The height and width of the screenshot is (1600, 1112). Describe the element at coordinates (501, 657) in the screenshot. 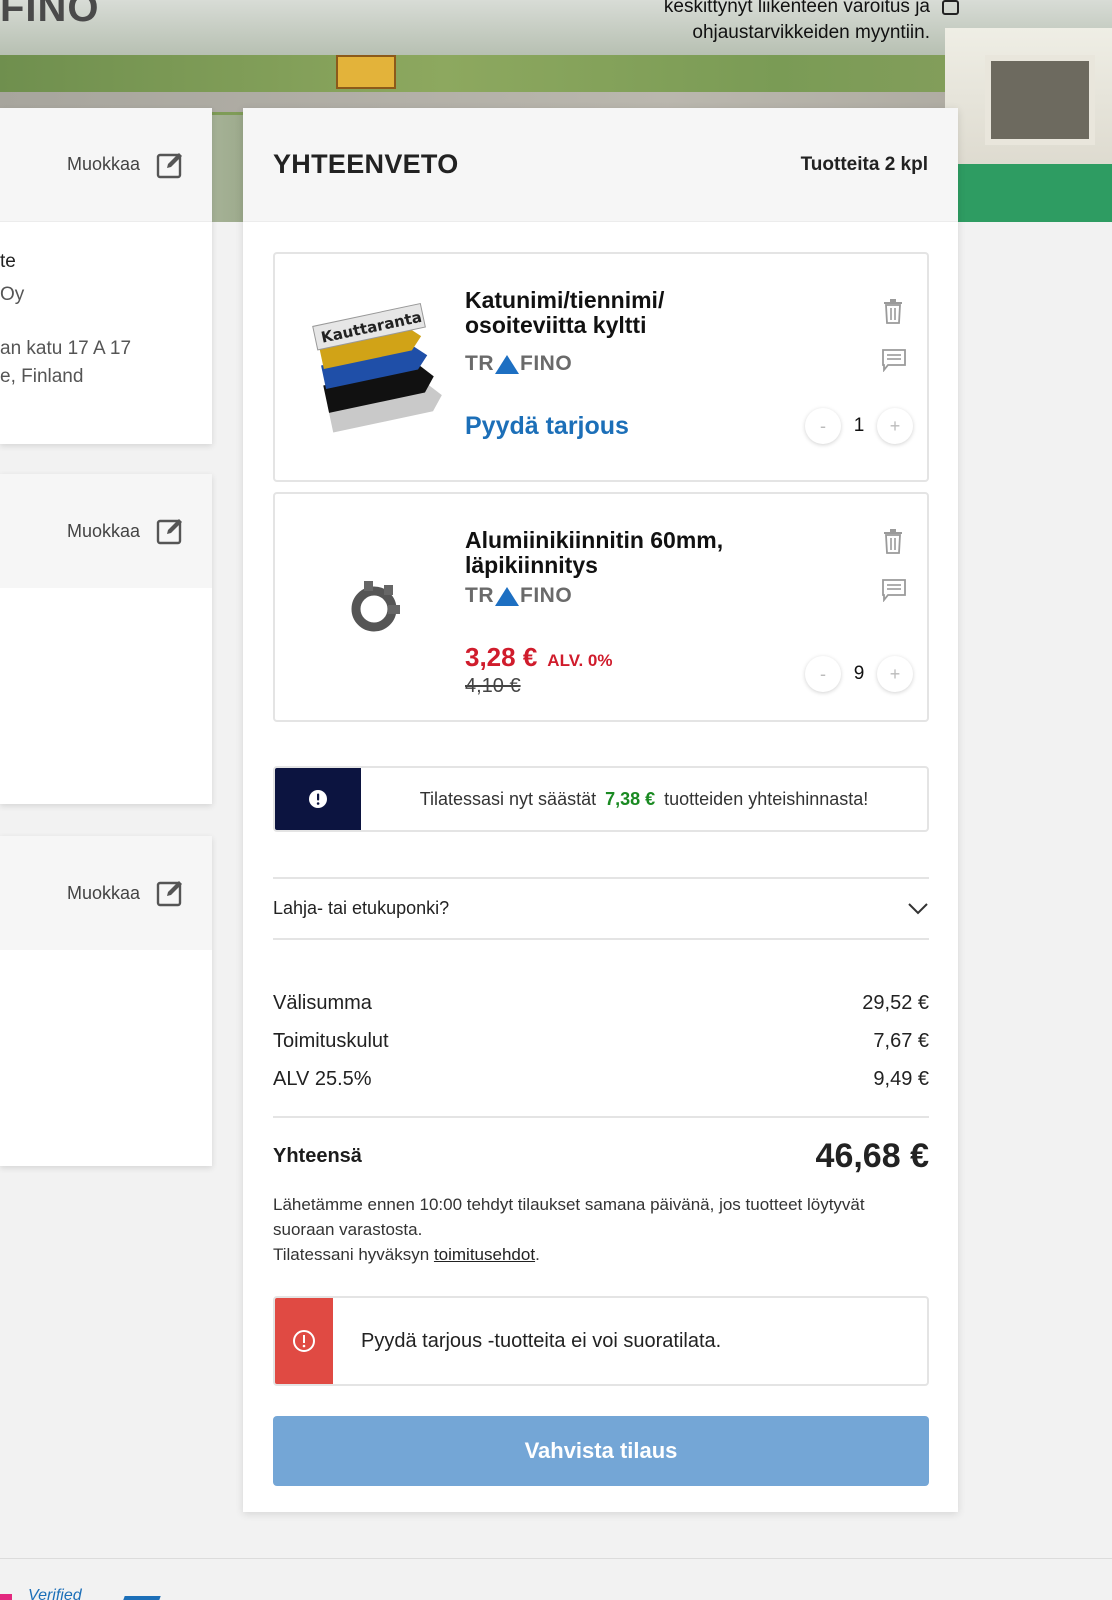

I see `sale-price: 3,28 €` at that location.